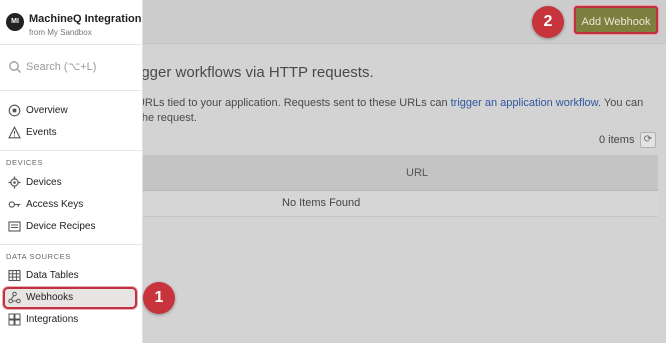 The image size is (666, 343). I want to click on sidebar-item-overview: Overview, so click(70, 111).